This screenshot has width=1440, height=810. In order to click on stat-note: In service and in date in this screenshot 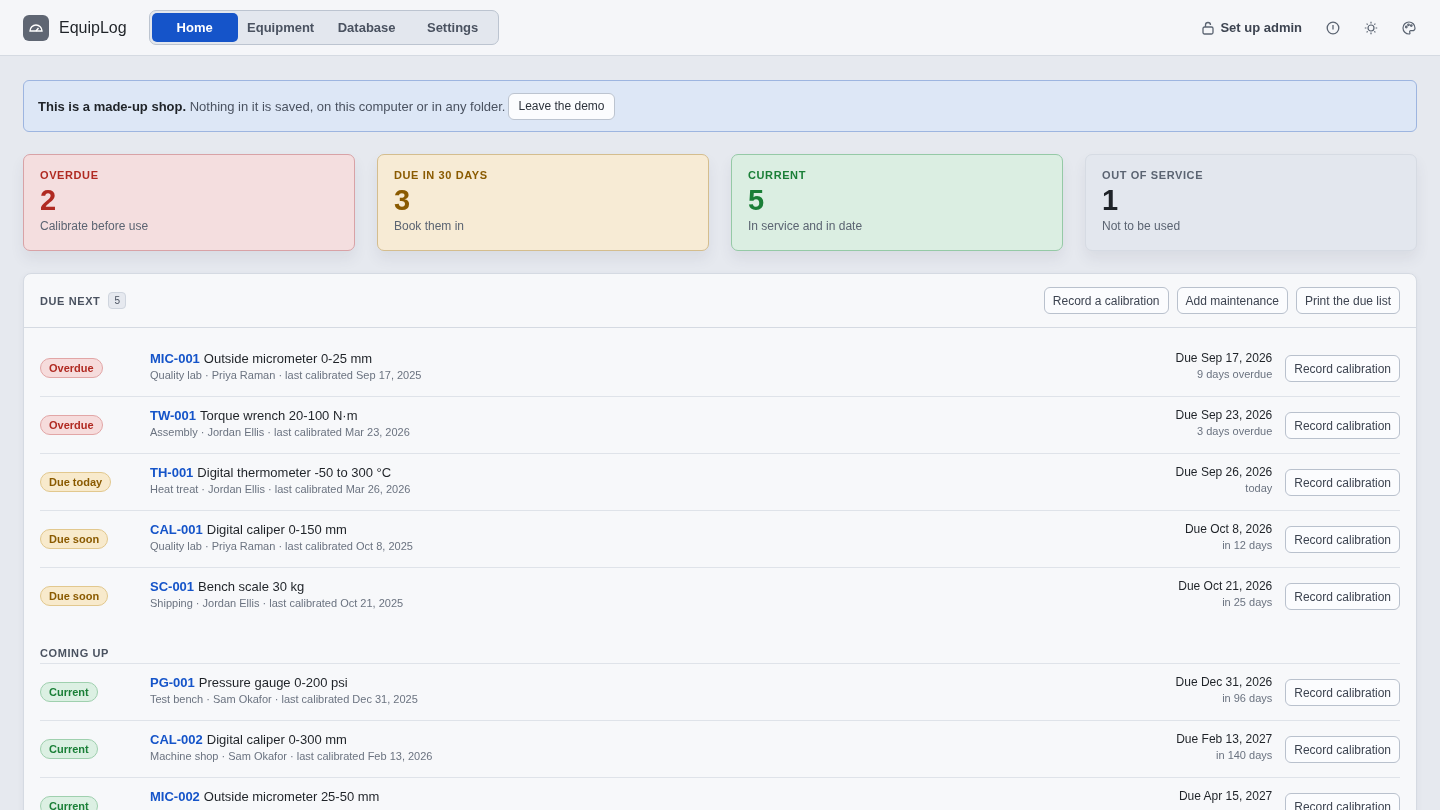, I will do `click(806, 226)`.